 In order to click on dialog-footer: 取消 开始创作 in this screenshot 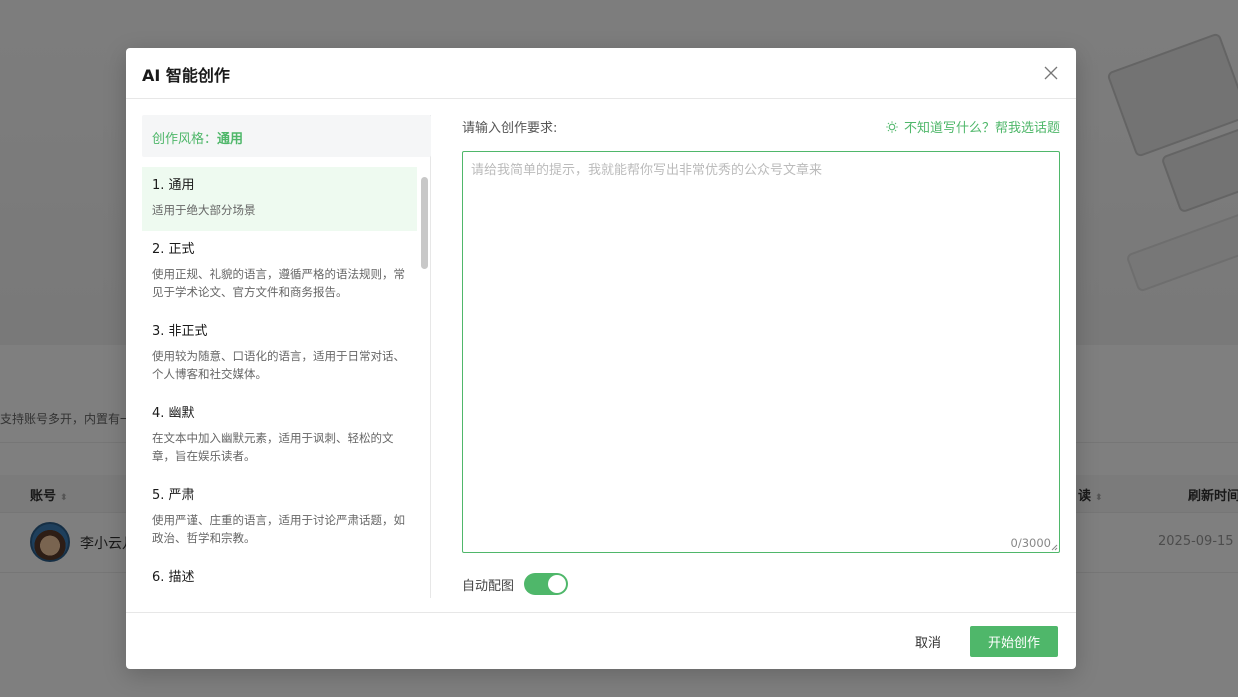, I will do `click(601, 640)`.